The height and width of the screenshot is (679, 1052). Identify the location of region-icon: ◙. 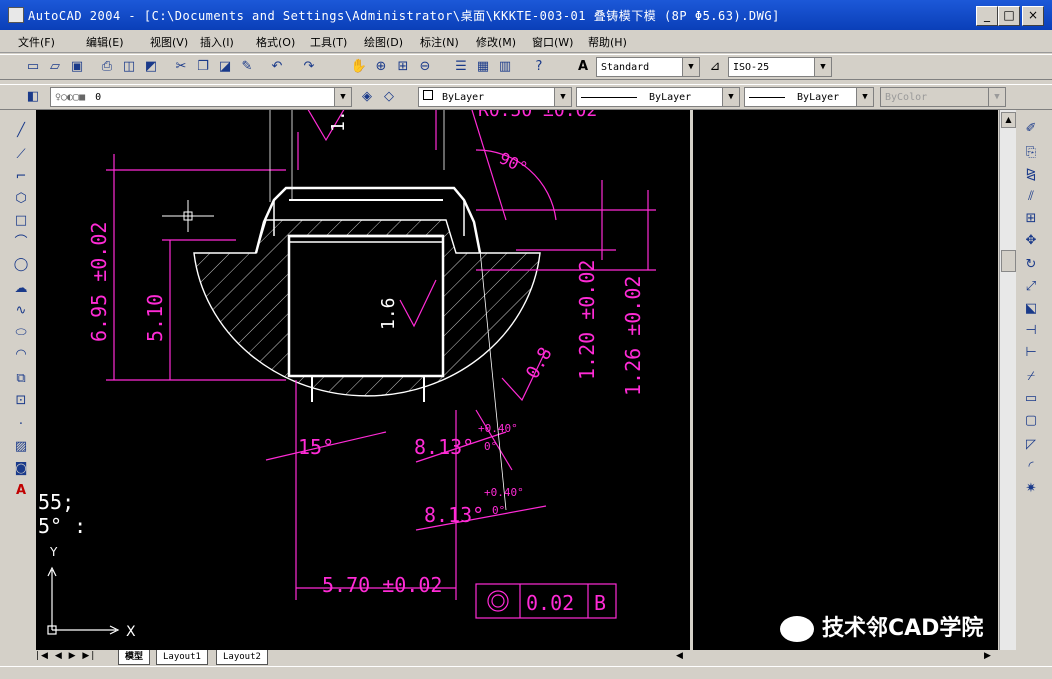
(21, 469).